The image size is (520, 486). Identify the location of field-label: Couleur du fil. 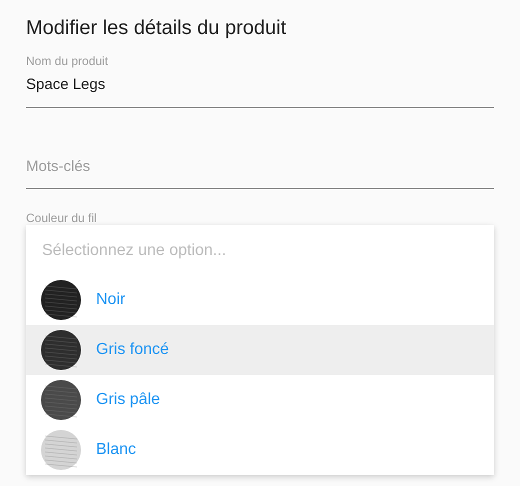
(62, 218).